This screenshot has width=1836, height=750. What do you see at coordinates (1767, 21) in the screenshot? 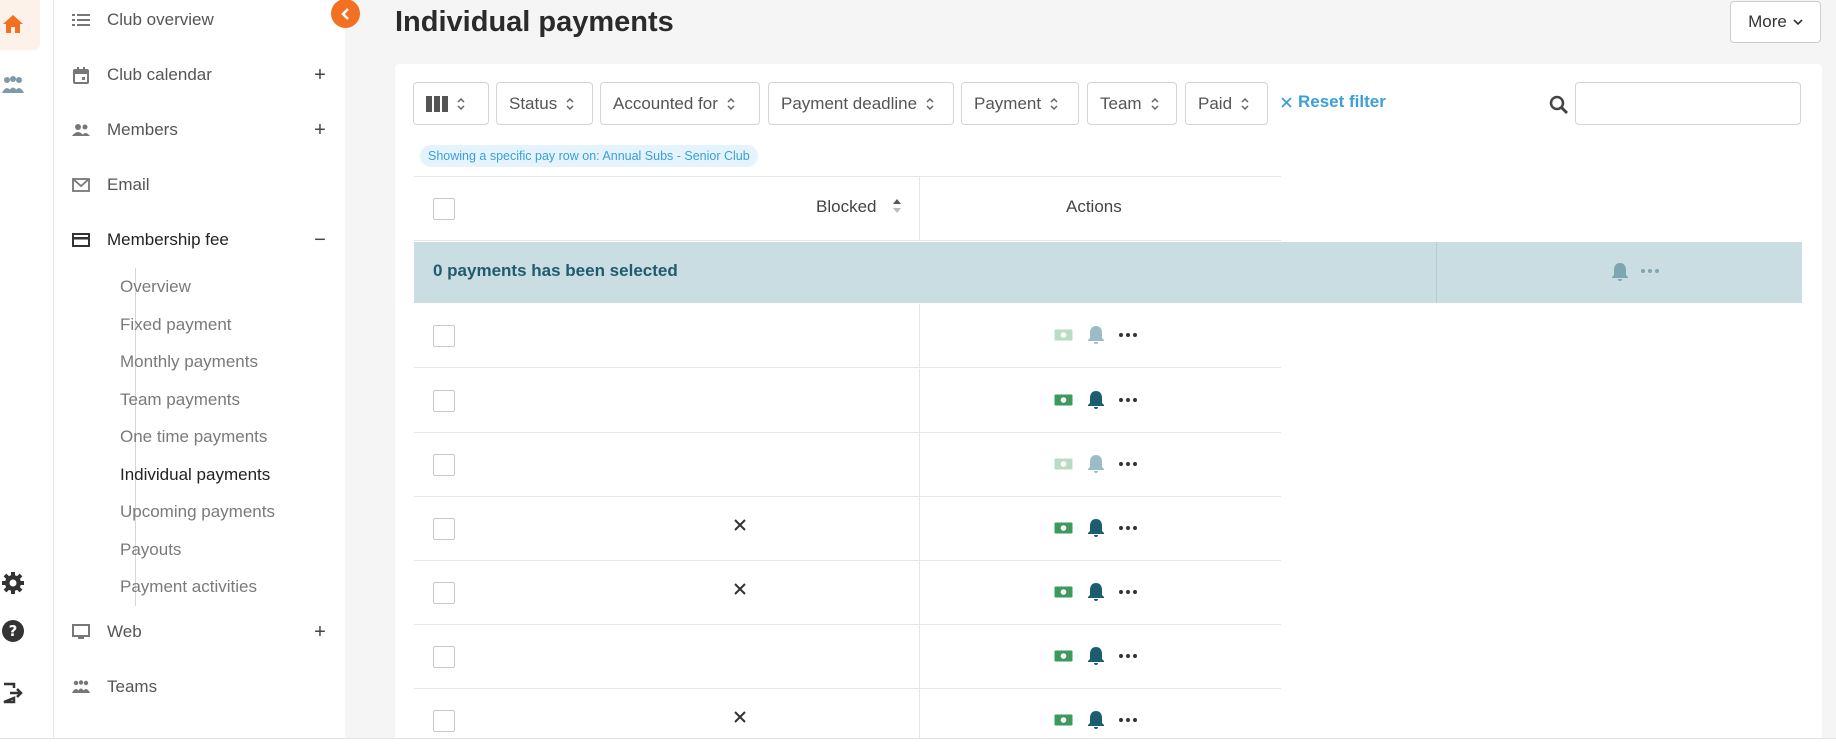
I see `more-button-label: More` at bounding box center [1767, 21].